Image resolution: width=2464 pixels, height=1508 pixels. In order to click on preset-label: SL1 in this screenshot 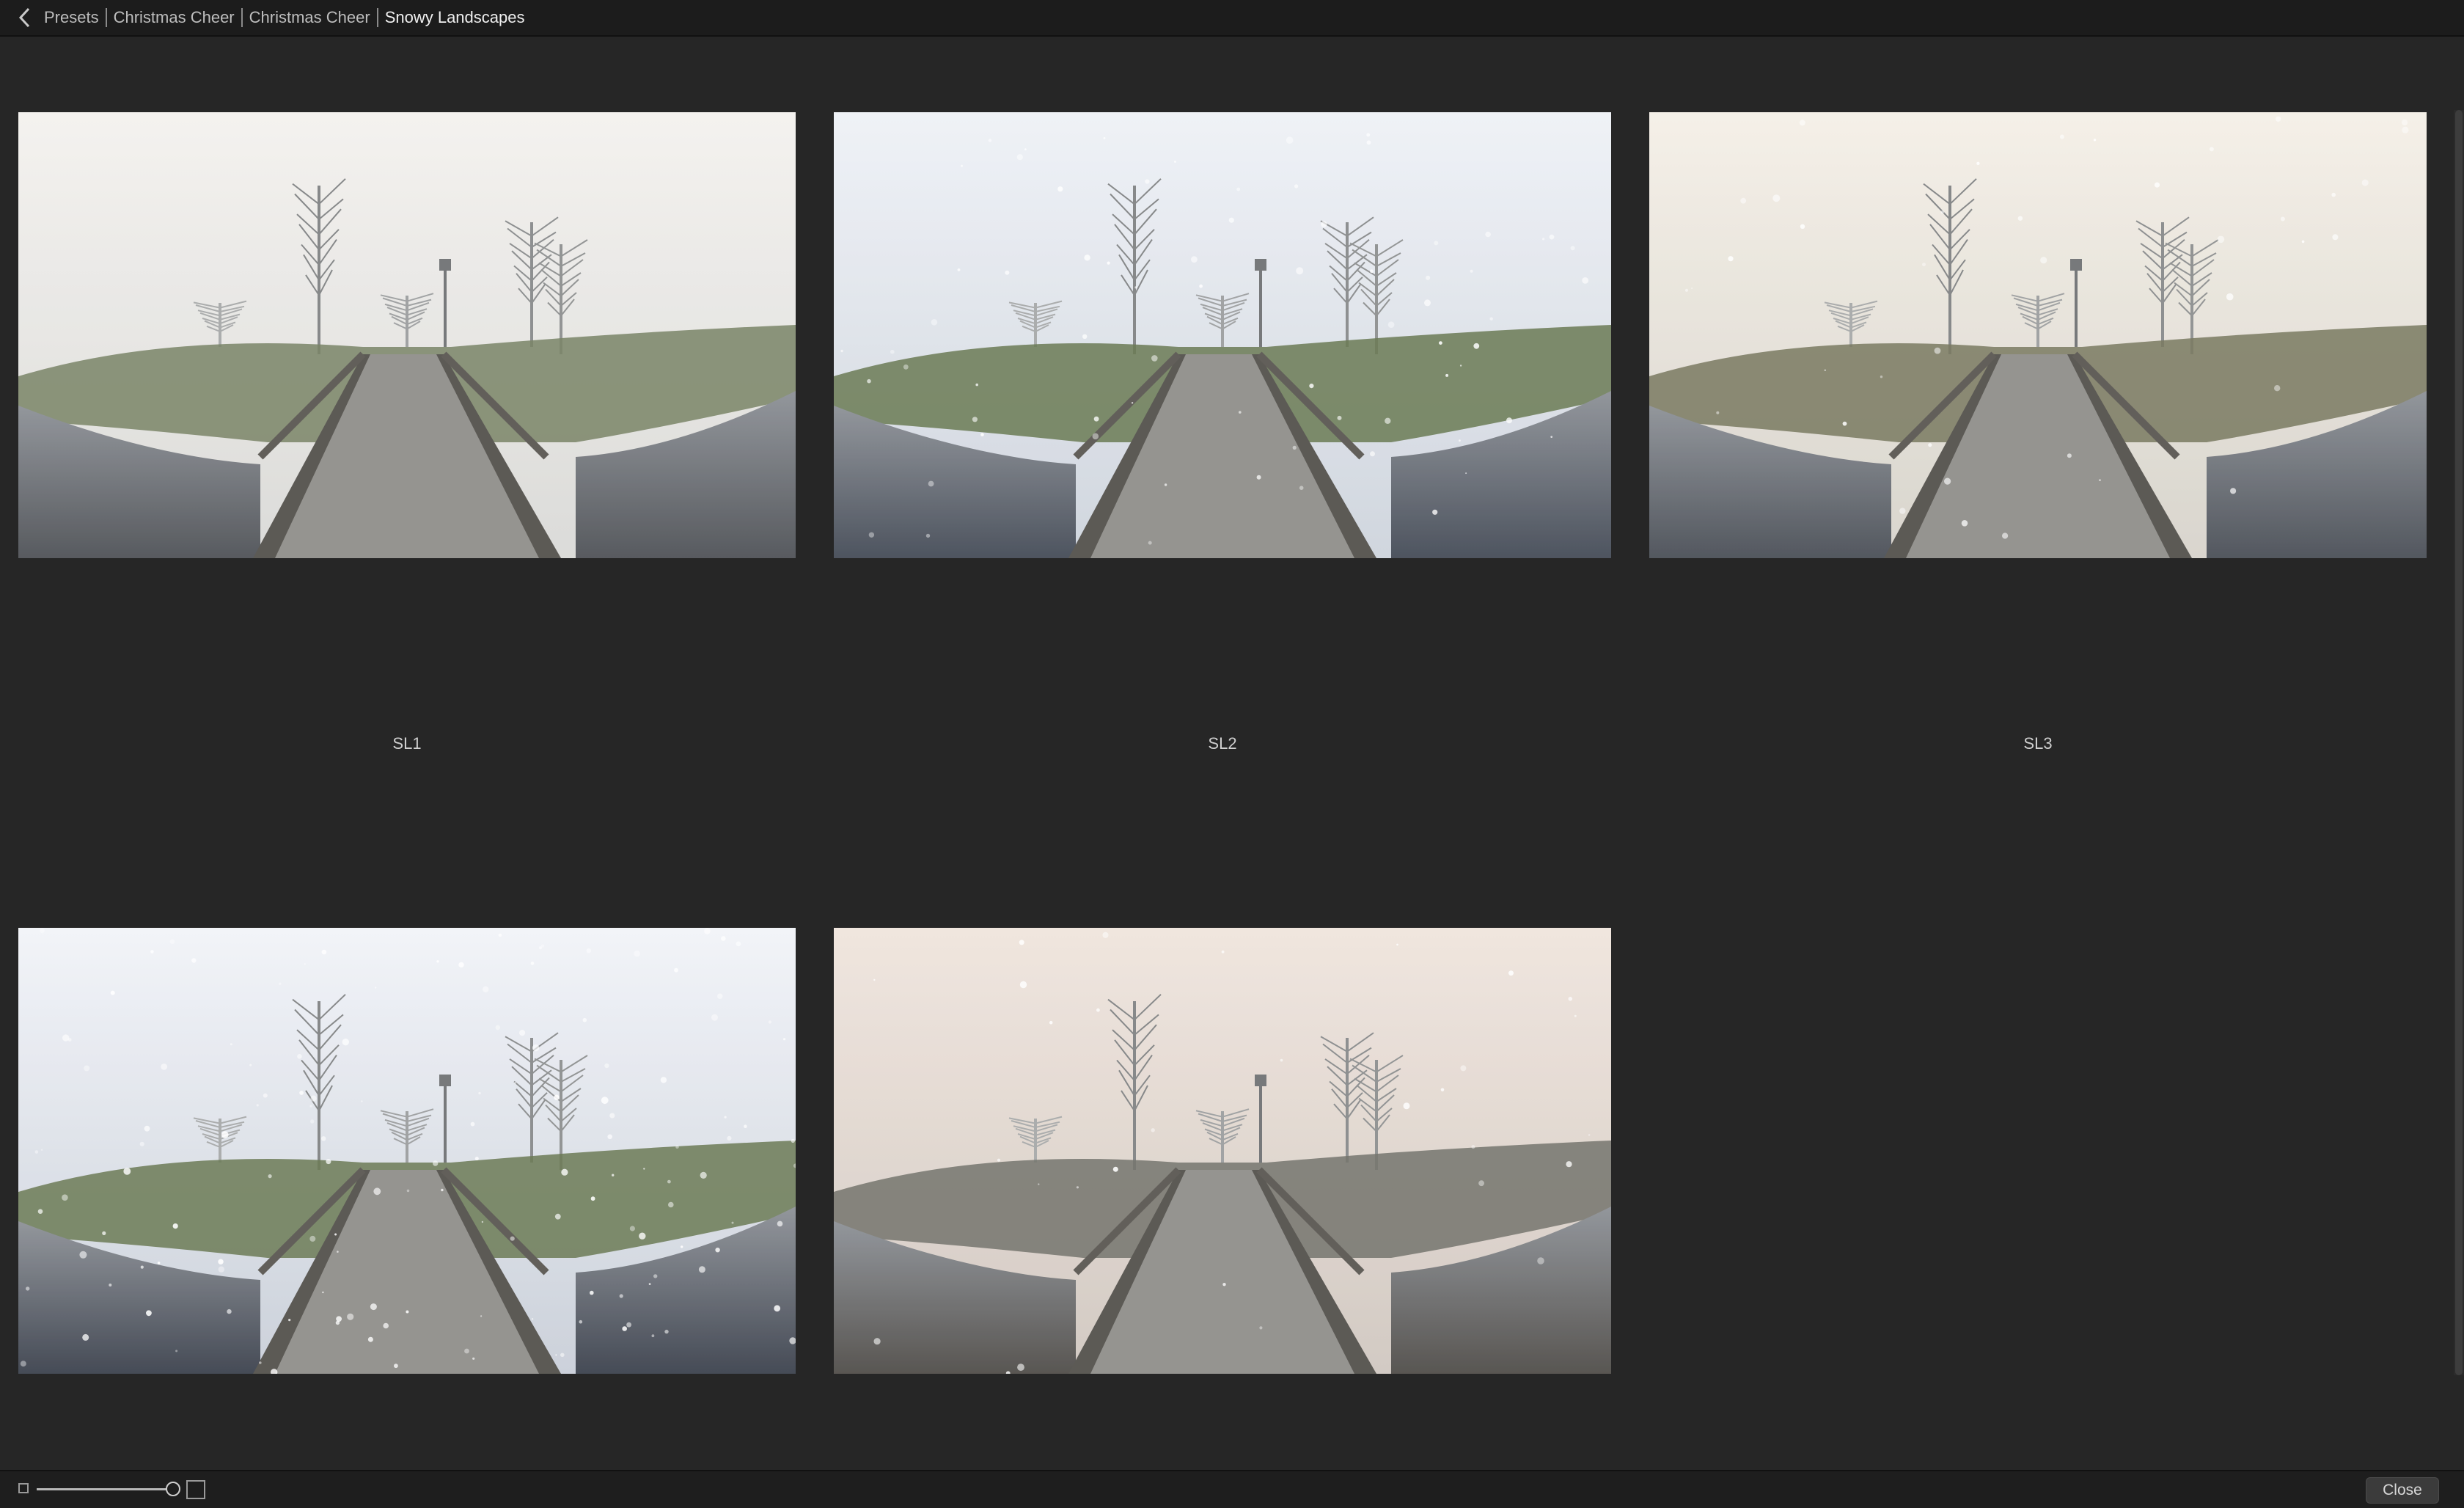, I will do `click(407, 743)`.